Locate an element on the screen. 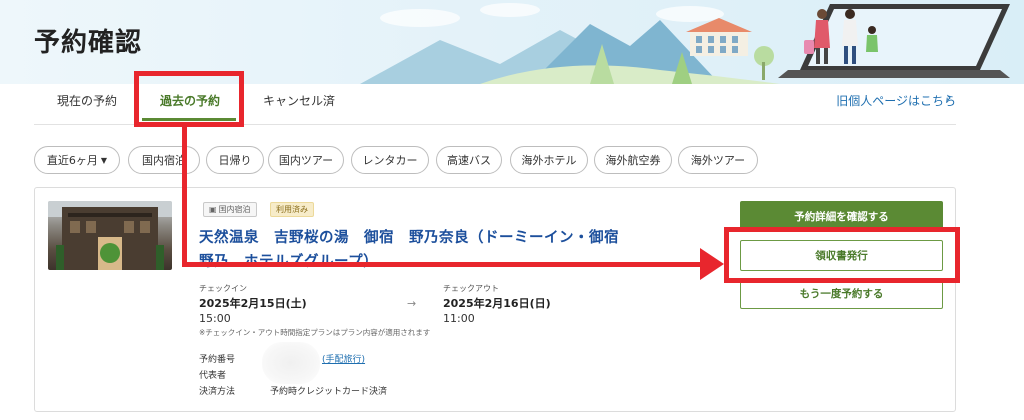  checkin-date: 2025年2月15日(土) is located at coordinates (253, 303).